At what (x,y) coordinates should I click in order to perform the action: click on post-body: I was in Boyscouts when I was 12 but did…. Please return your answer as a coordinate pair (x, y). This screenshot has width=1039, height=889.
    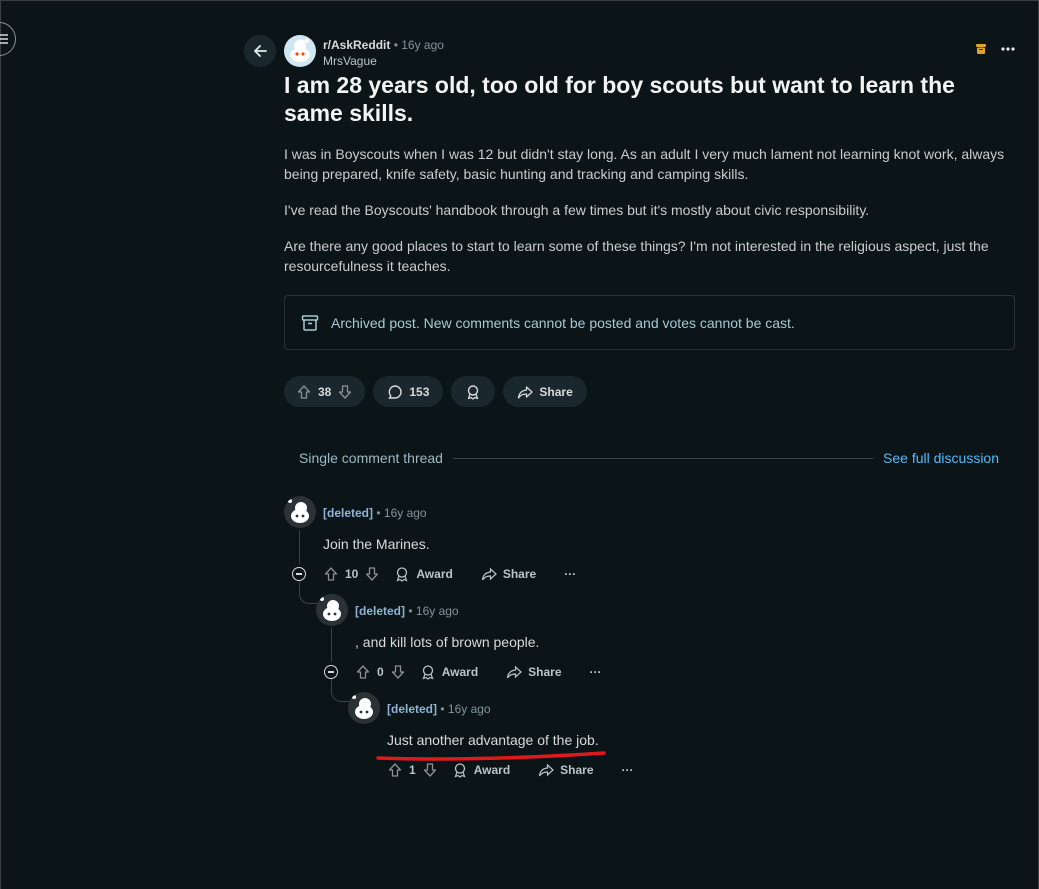
    Looking at the image, I should click on (646, 218).